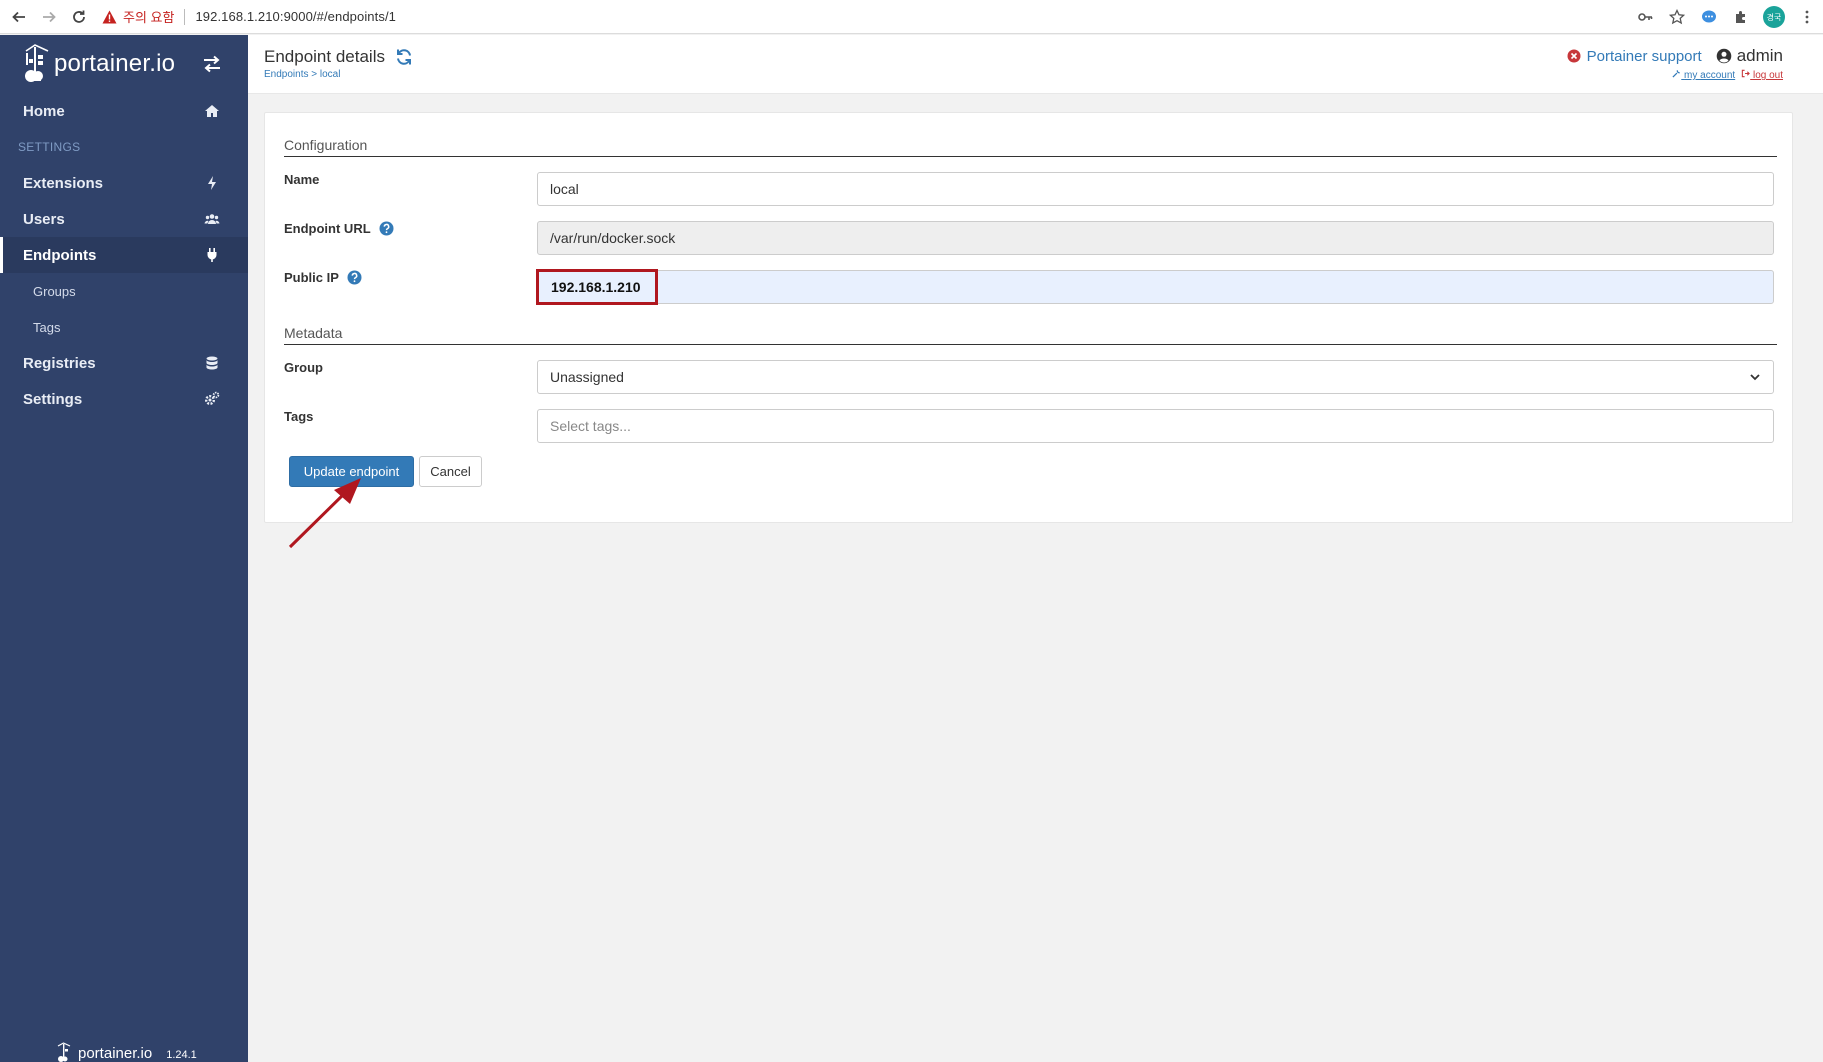 This screenshot has height=1062, width=1823. Describe the element at coordinates (212, 183) in the screenshot. I see `bolt-icon` at that location.